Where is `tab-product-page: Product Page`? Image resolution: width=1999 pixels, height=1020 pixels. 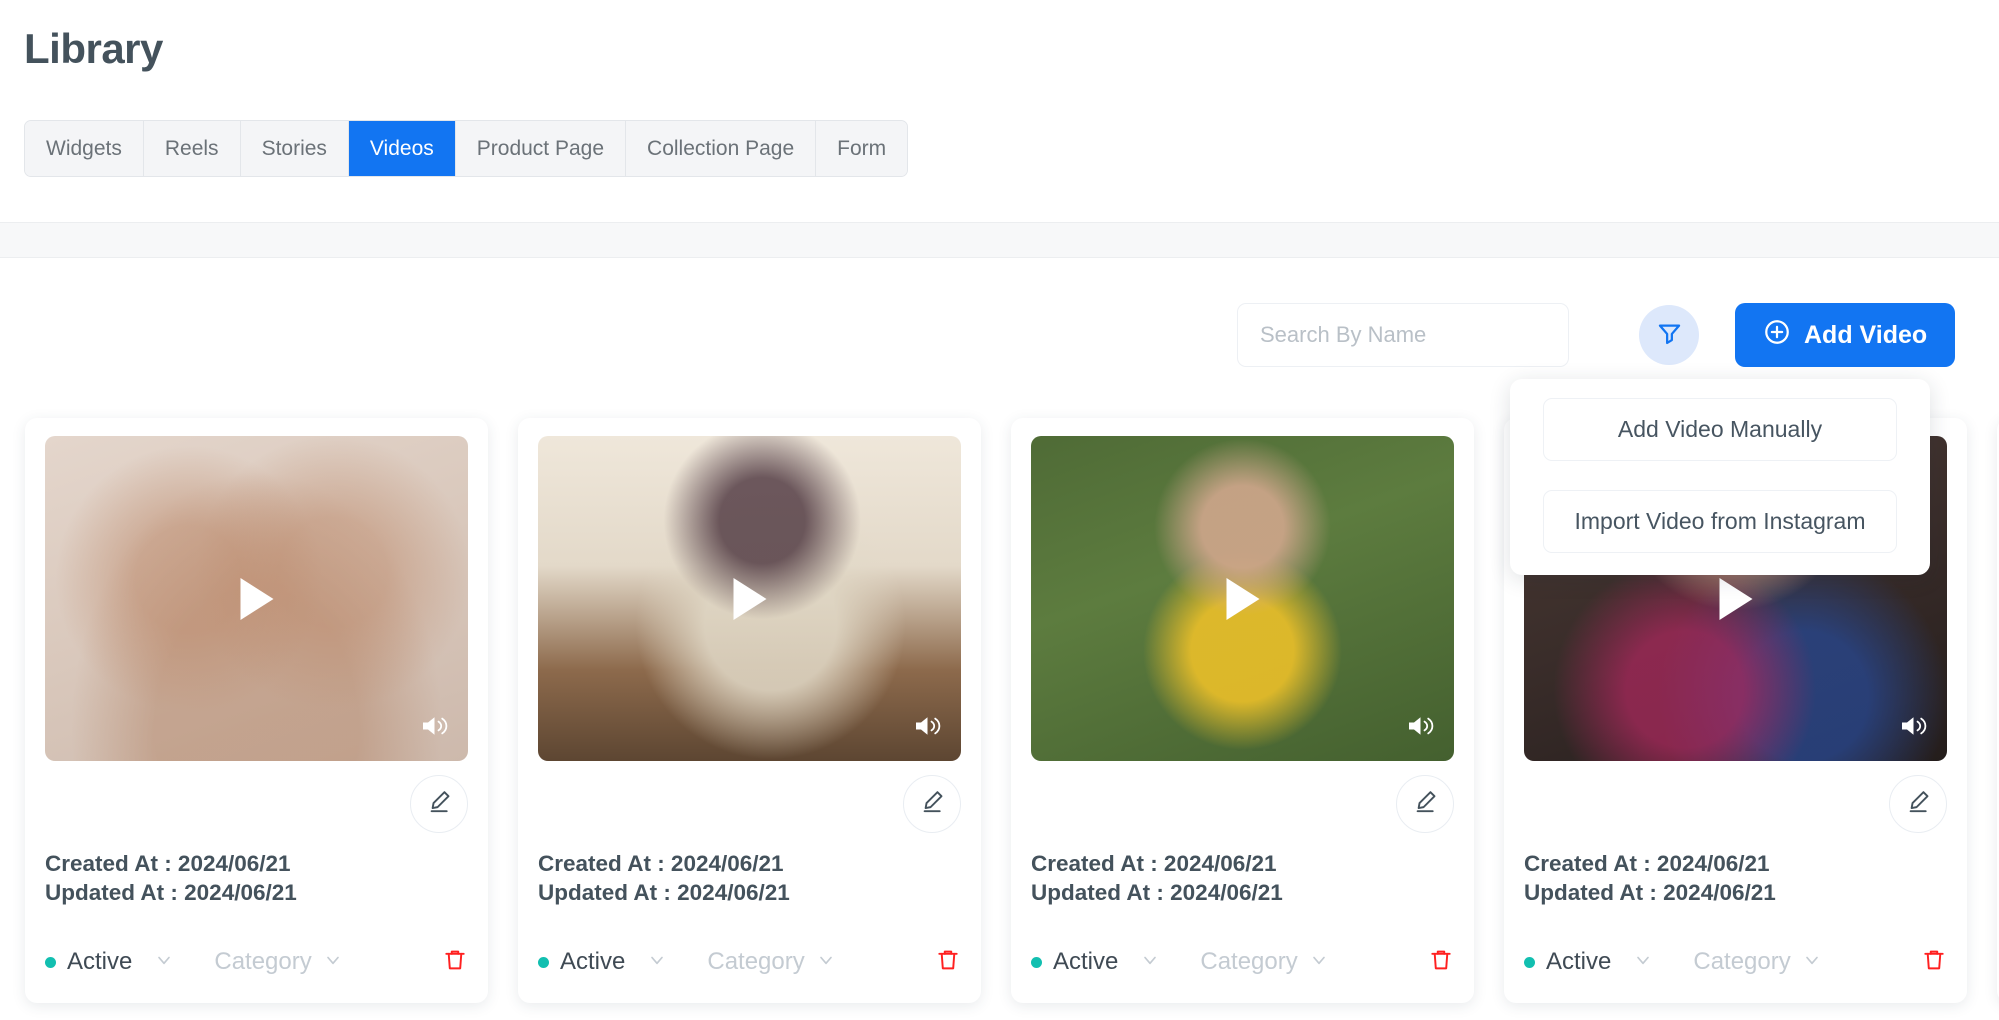
tab-product-page: Product Page is located at coordinates (541, 148).